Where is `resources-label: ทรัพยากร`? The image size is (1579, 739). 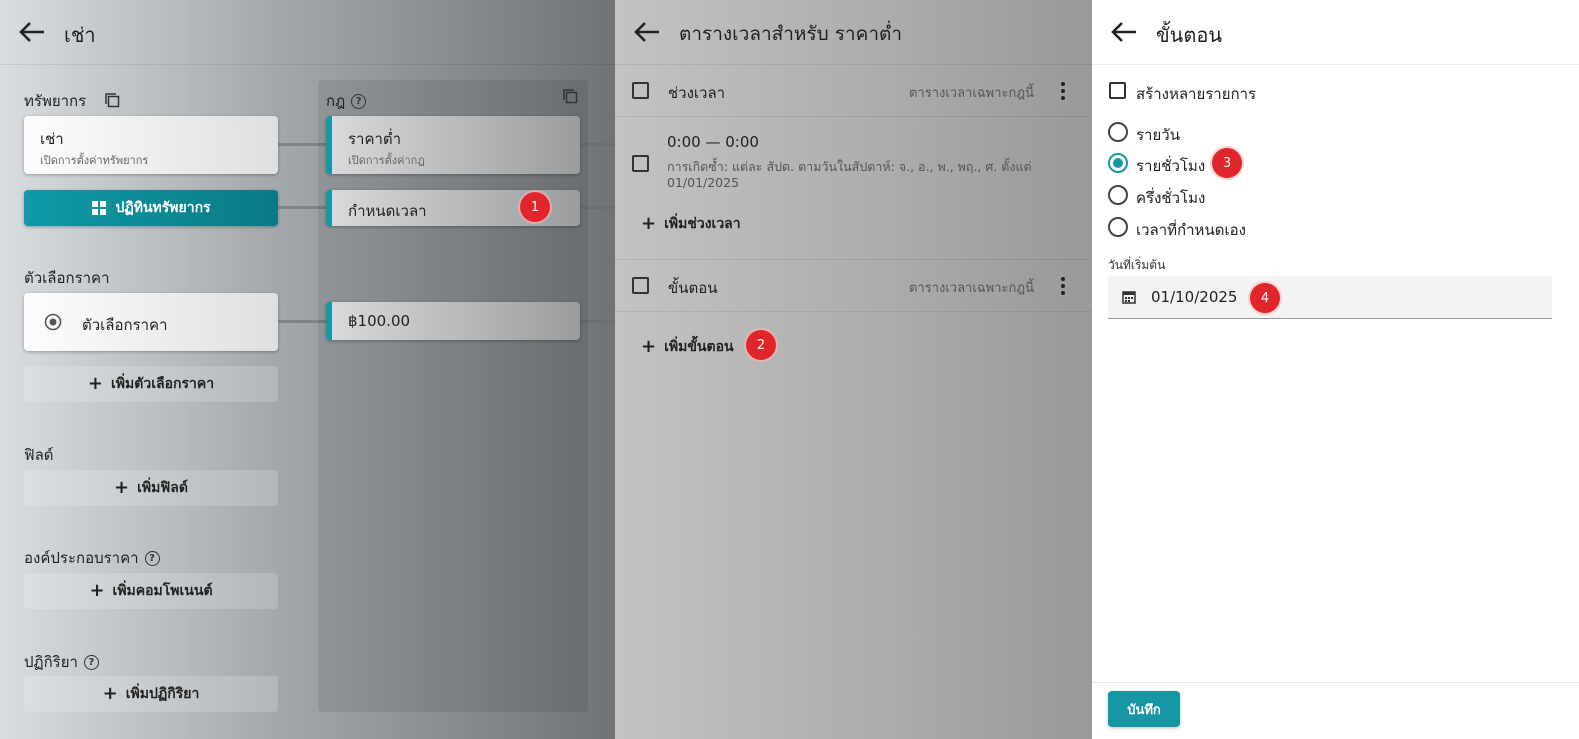 resources-label: ทรัพยากร is located at coordinates (55, 101).